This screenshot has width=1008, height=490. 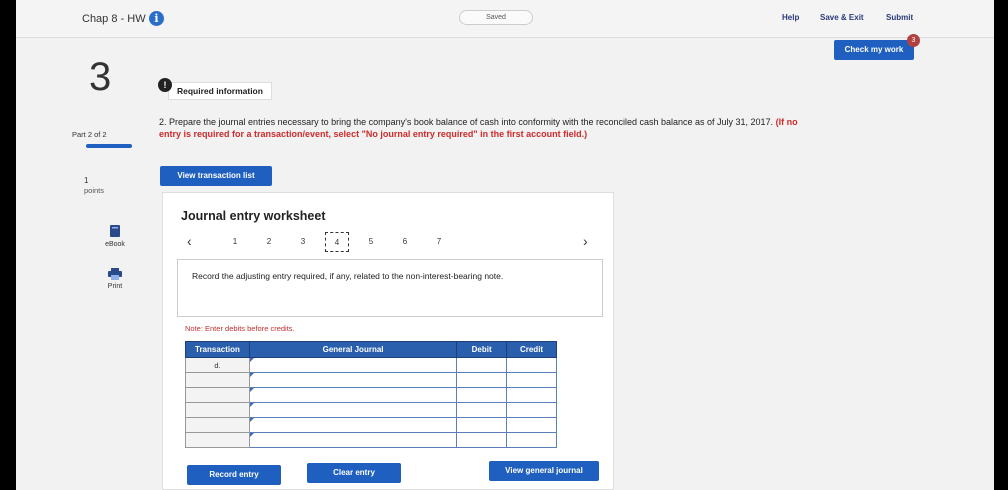 What do you see at coordinates (913, 40) in the screenshot?
I see `check-count-badge: 3` at bounding box center [913, 40].